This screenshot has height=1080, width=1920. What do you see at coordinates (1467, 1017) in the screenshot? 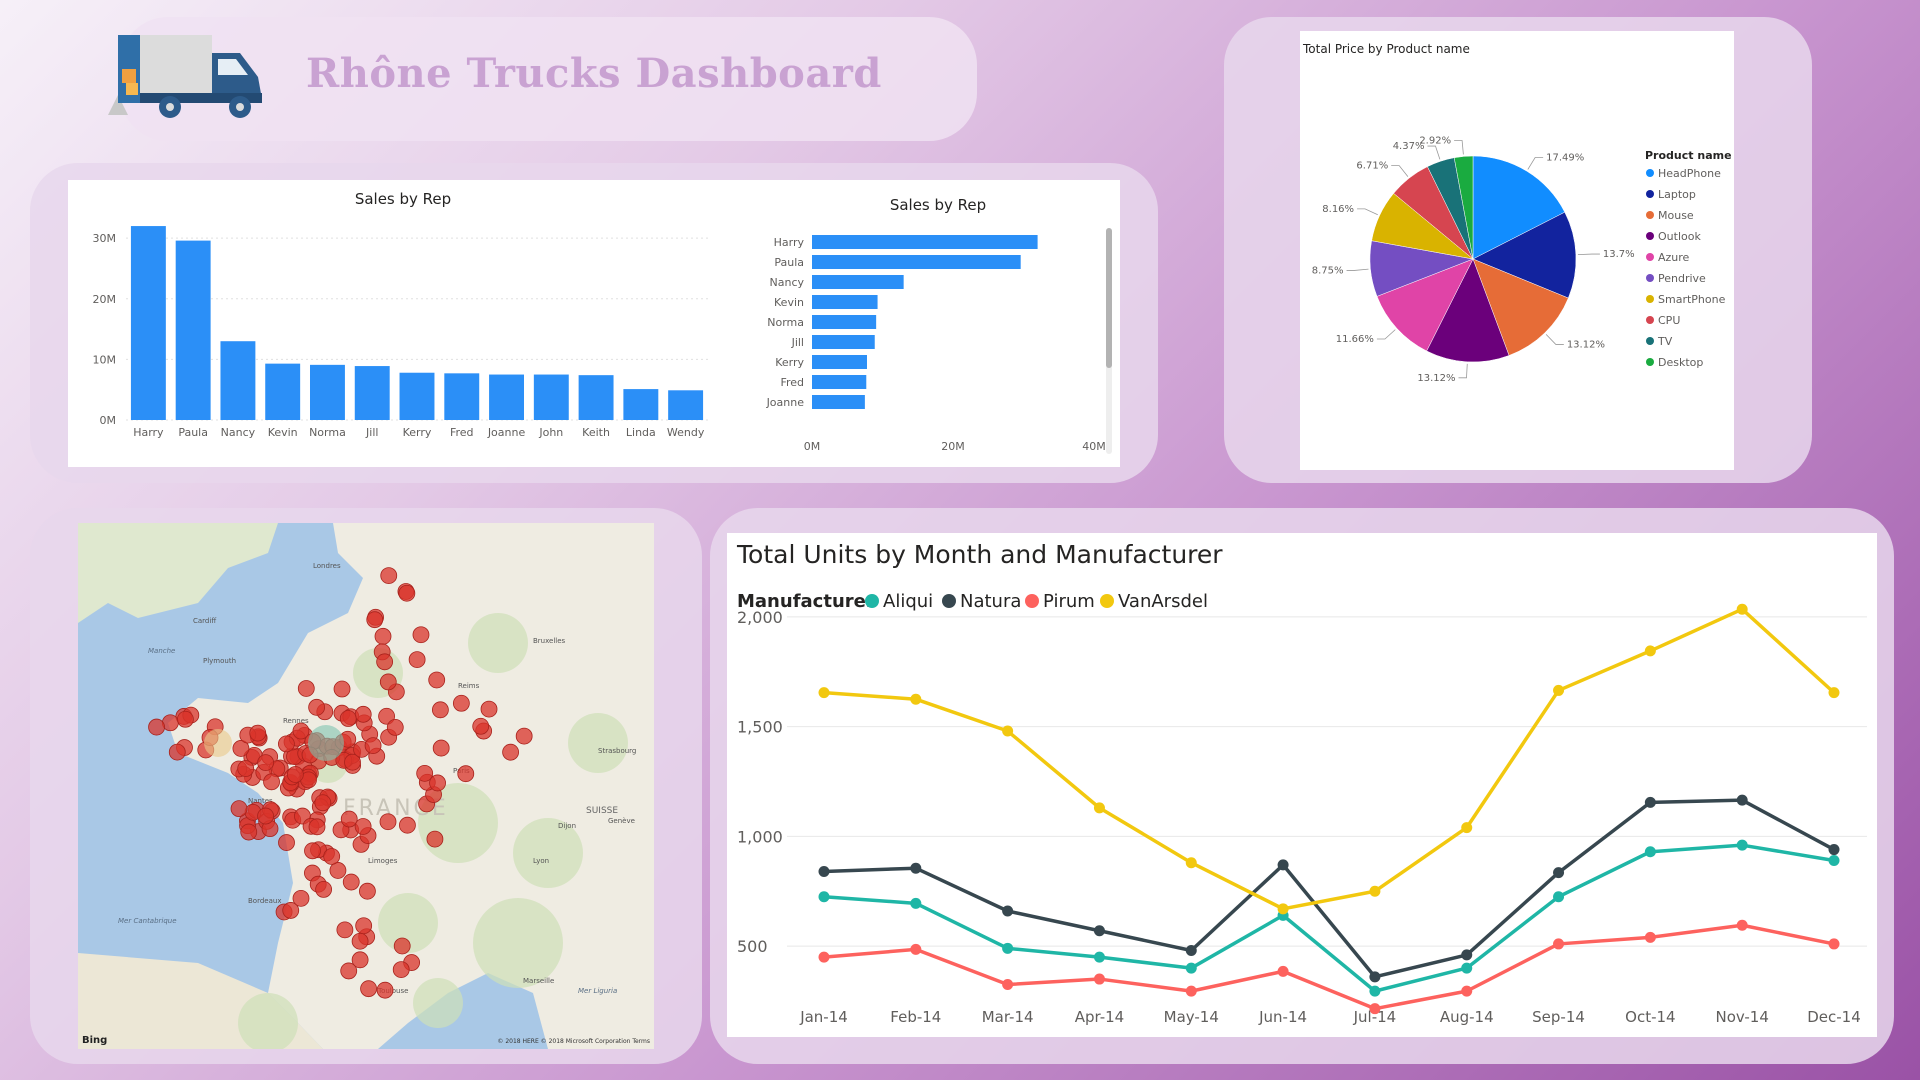
I see `line-xtick: Aug-14` at bounding box center [1467, 1017].